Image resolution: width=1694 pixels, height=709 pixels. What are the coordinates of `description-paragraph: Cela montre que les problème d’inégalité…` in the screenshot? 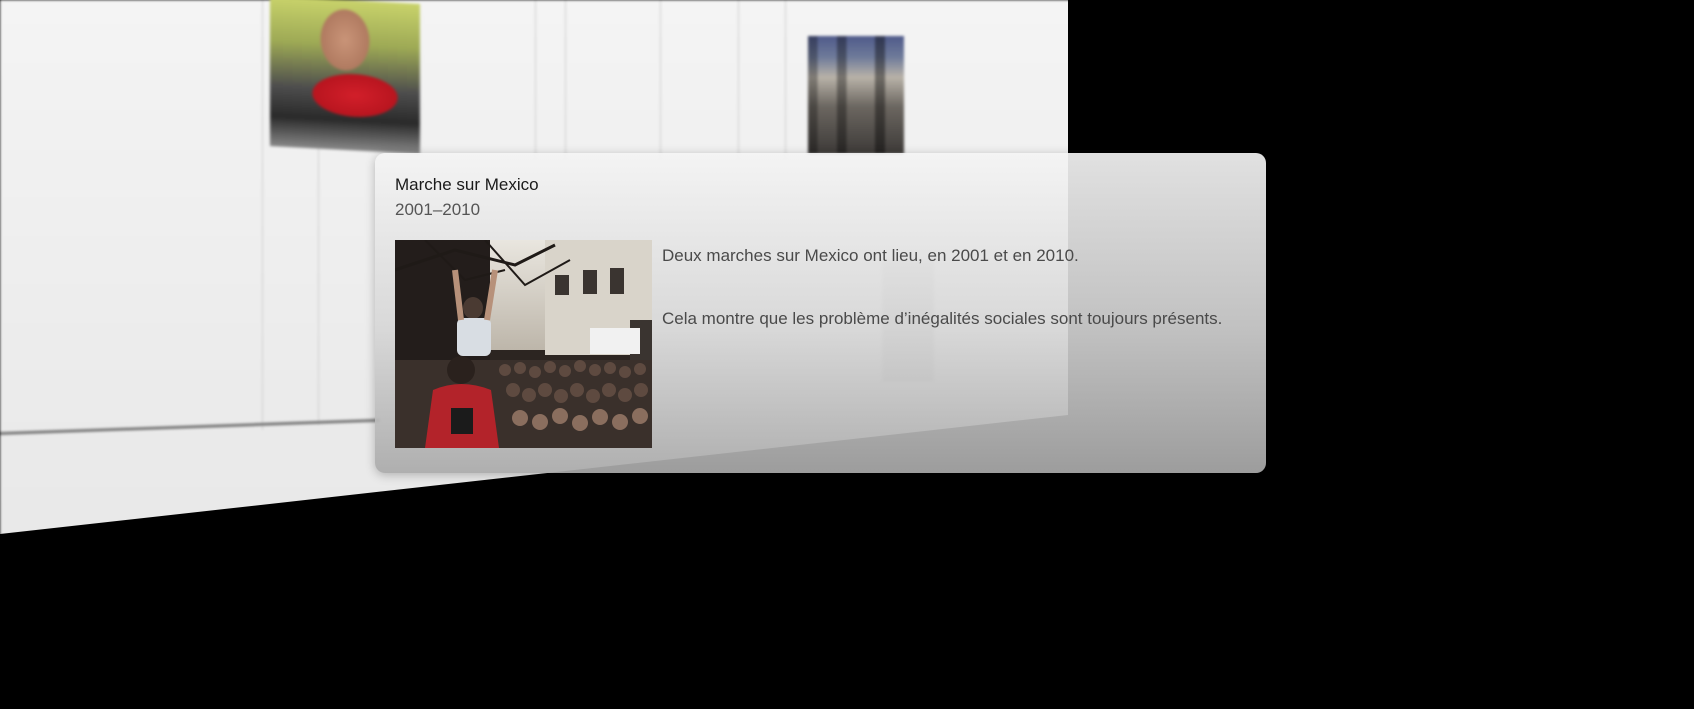 It's located at (942, 318).